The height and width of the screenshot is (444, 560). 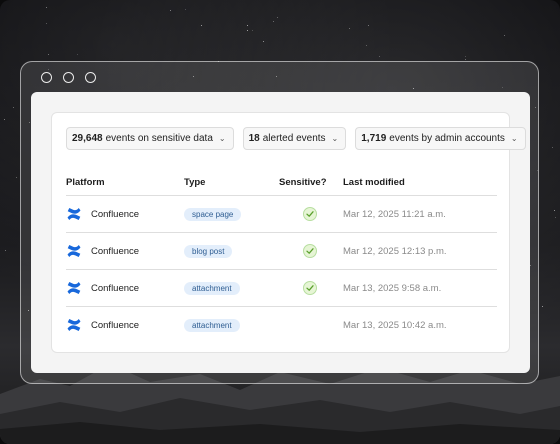 I want to click on type-cell: blog post, so click(x=231, y=251).